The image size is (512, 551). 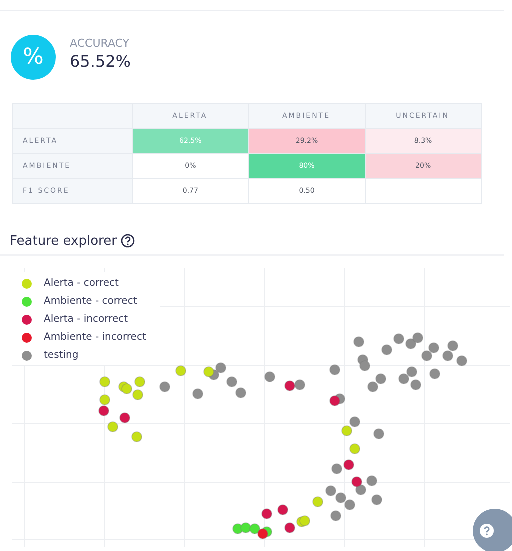 I want to click on percent-icon: %, so click(x=33, y=57).